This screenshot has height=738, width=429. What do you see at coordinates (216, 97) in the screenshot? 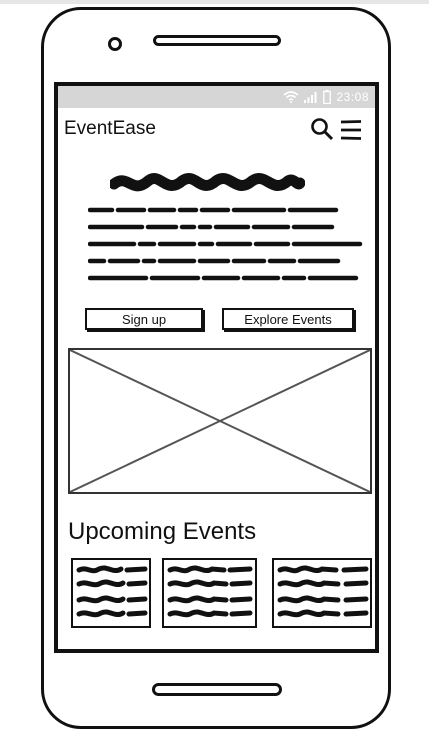
I see `status-bar: 23:08` at bounding box center [216, 97].